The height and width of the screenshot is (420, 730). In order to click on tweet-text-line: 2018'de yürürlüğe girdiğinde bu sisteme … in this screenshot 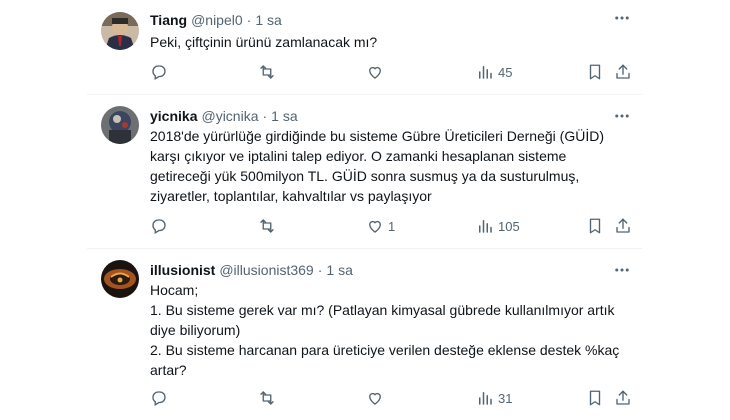, I will do `click(377, 136)`.